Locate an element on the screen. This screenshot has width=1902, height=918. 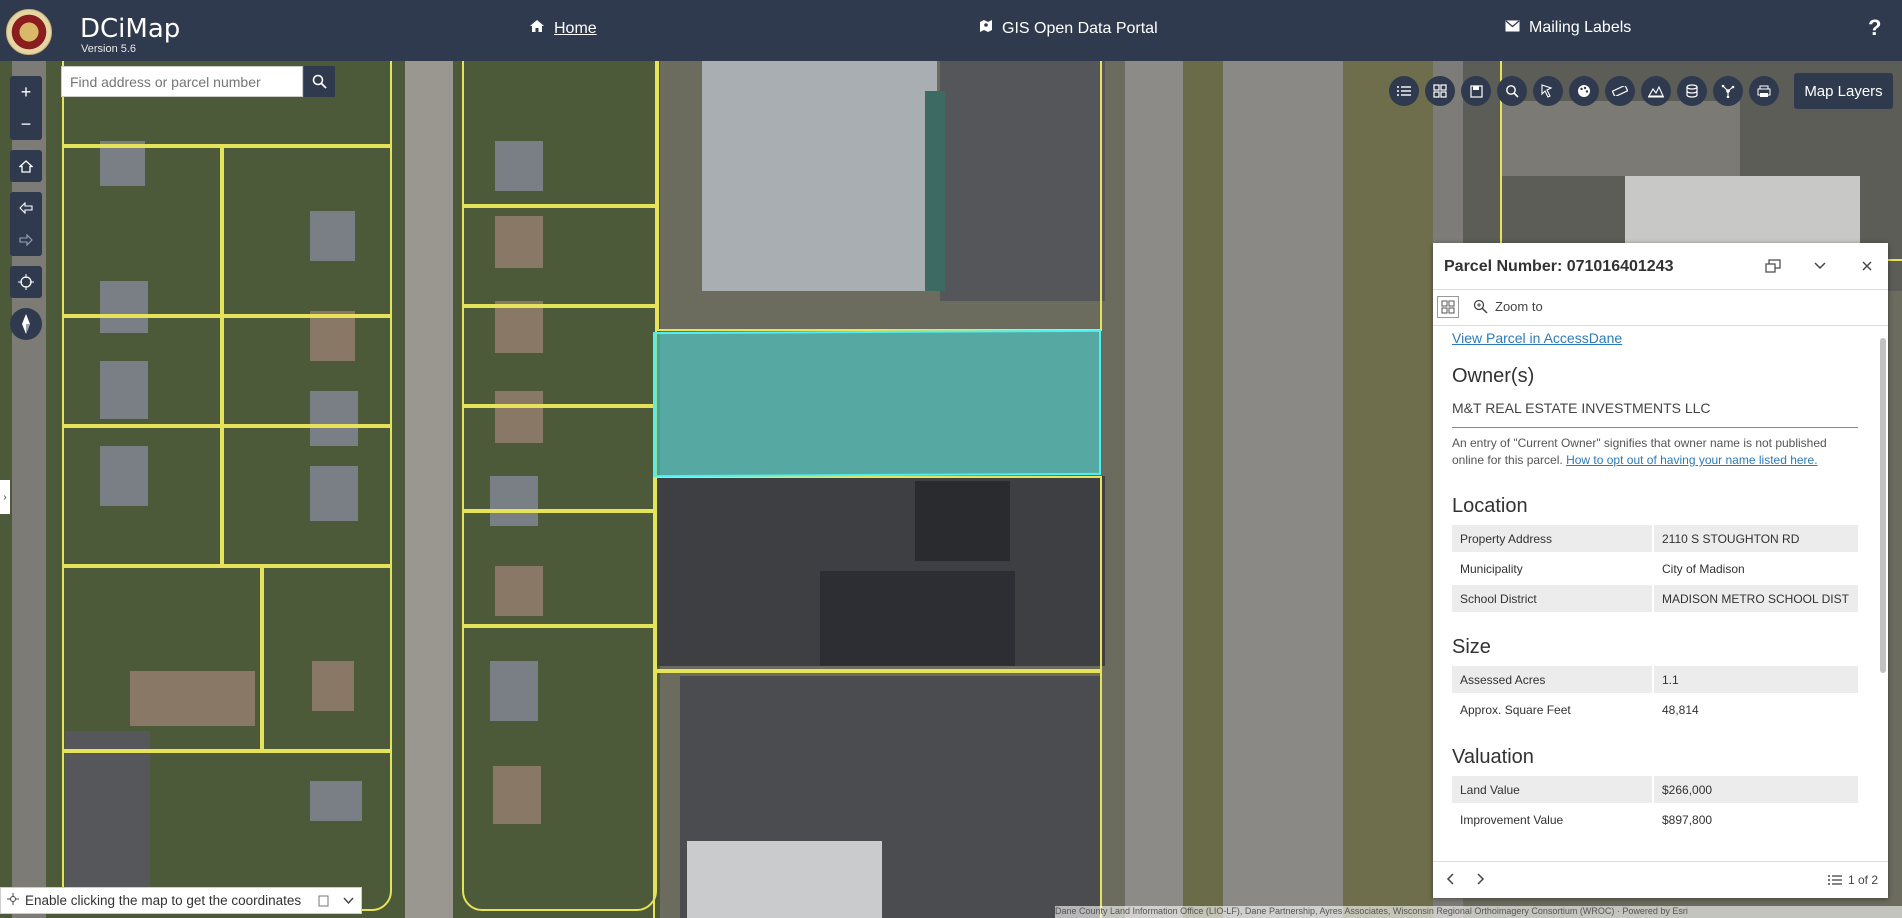
identify-button is located at coordinates (1548, 91).